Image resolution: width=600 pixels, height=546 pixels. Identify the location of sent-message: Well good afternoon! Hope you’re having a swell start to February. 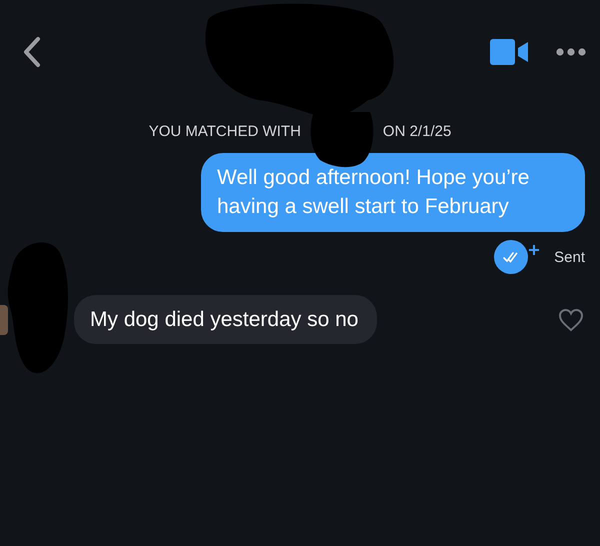
(393, 192).